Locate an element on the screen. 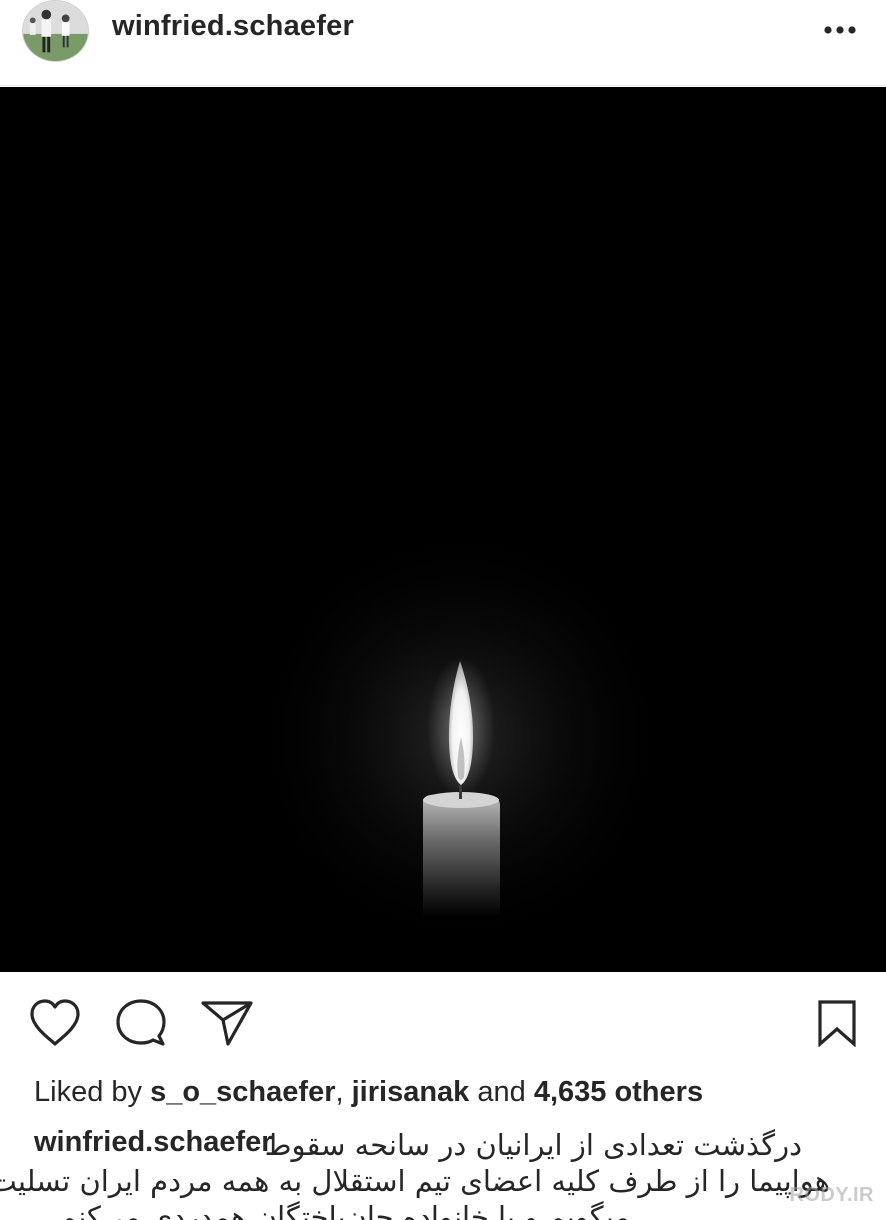 This screenshot has width=886, height=1220. post-header: winfried.schaefer is located at coordinates (443, 43).